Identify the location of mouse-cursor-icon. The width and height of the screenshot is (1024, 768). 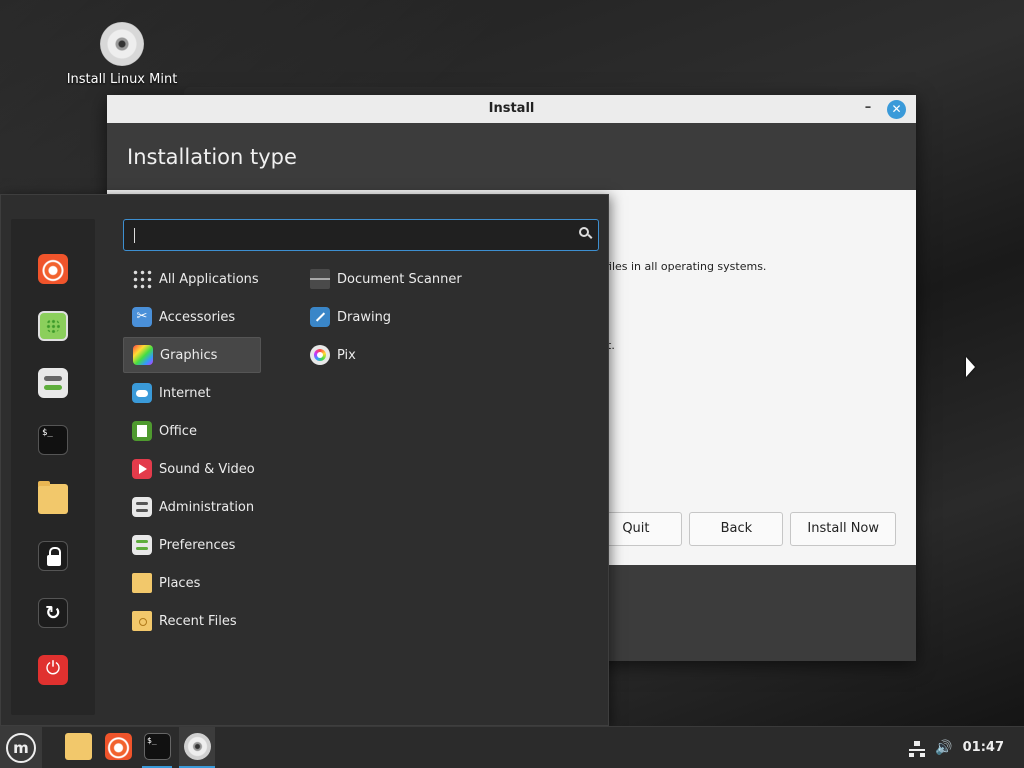
(970, 367).